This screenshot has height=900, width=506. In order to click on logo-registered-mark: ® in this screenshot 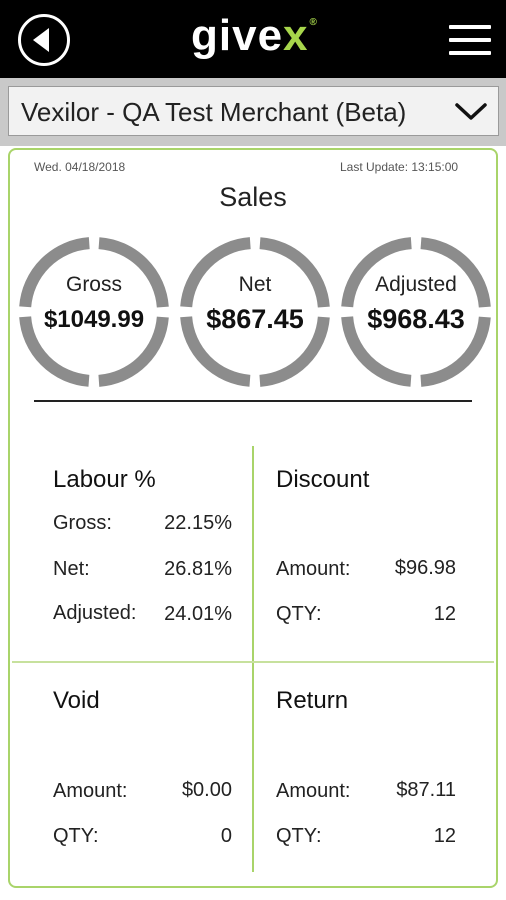, I will do `click(313, 22)`.